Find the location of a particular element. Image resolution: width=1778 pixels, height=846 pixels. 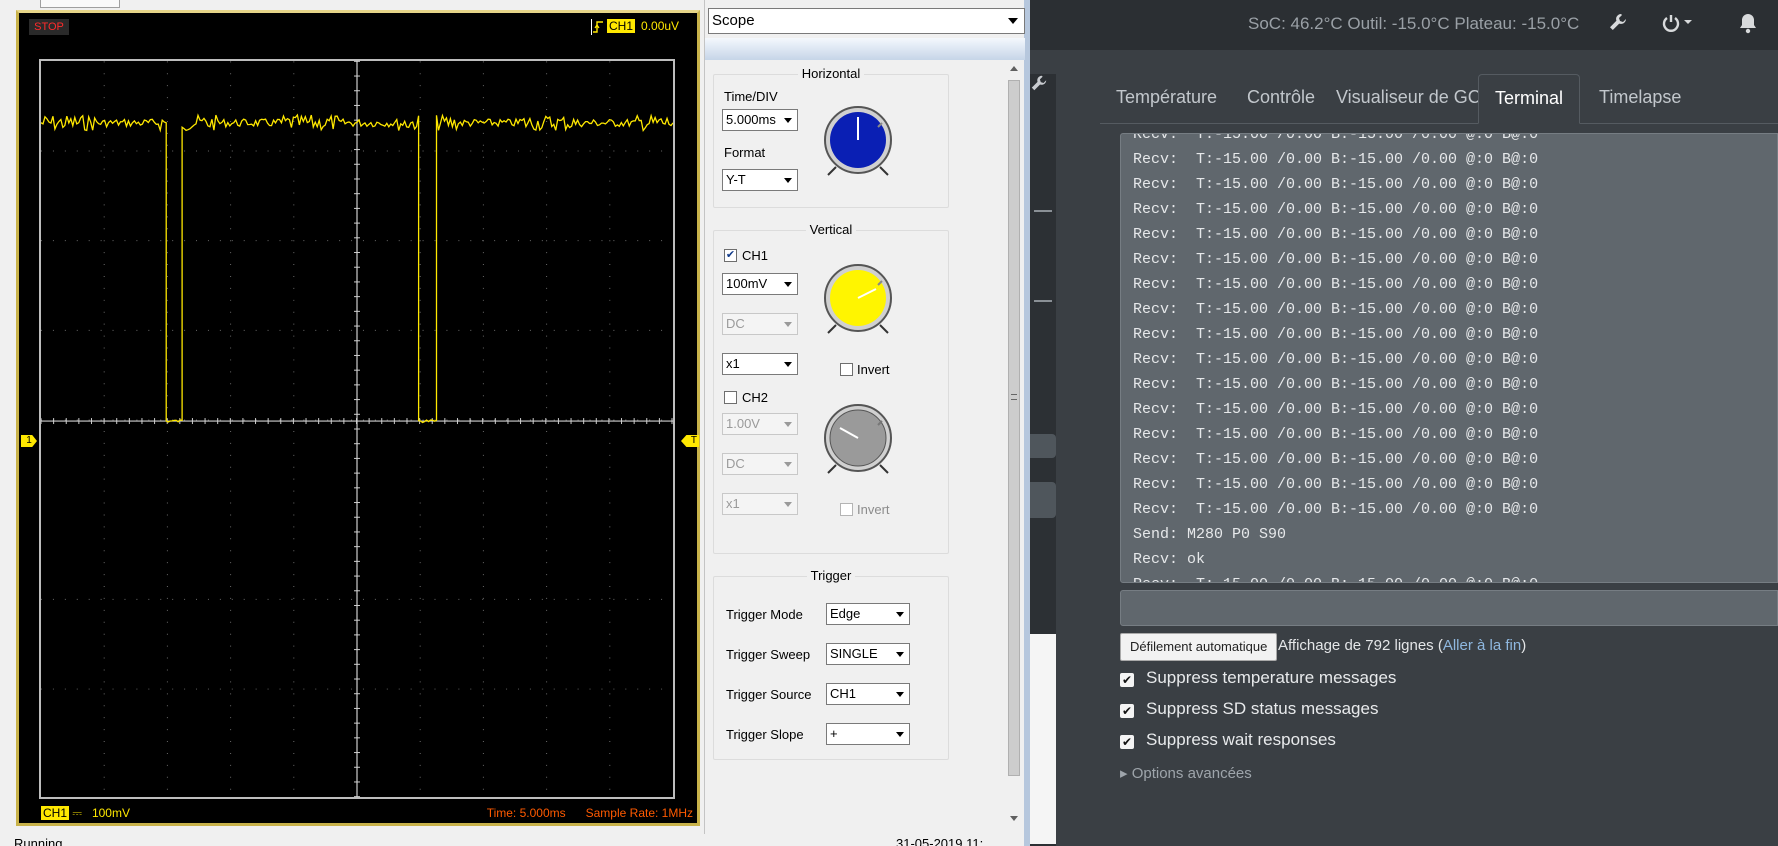

command-input is located at coordinates (1449, 608).